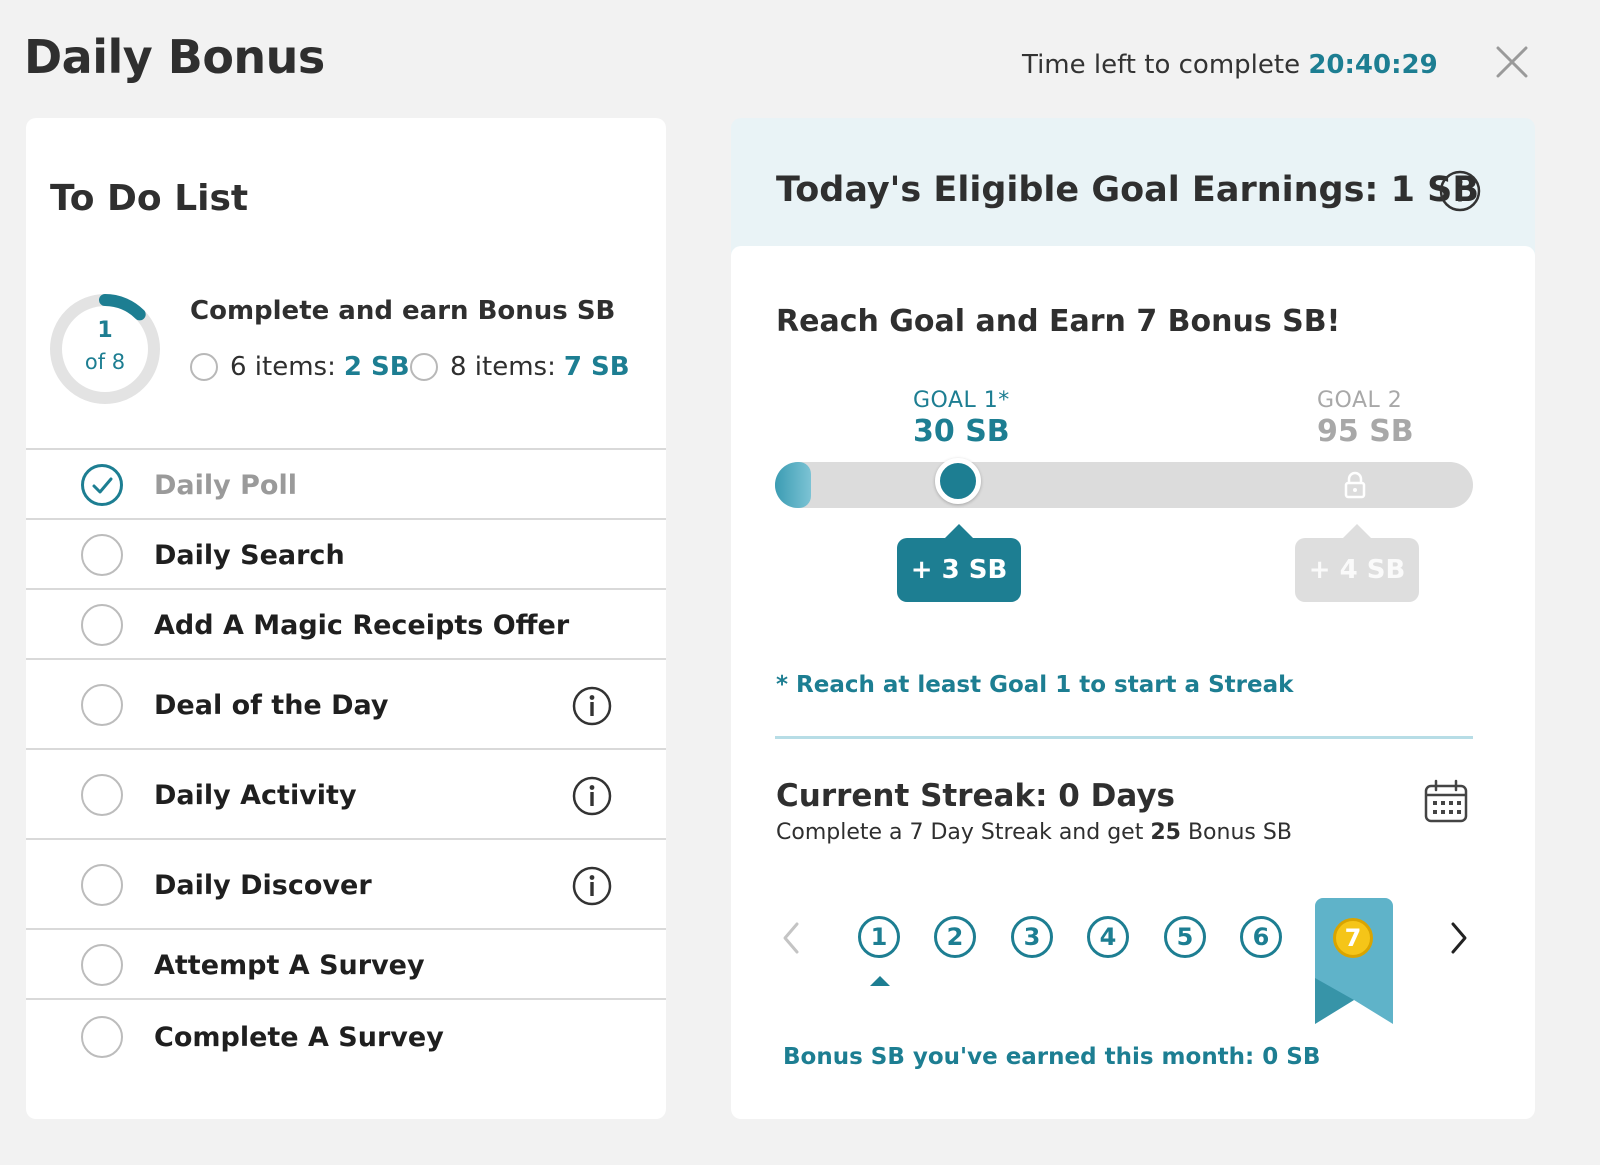 The height and width of the screenshot is (1165, 1600). Describe the element at coordinates (1373, 65) in the screenshot. I see `timer-value: 20:40:29` at that location.